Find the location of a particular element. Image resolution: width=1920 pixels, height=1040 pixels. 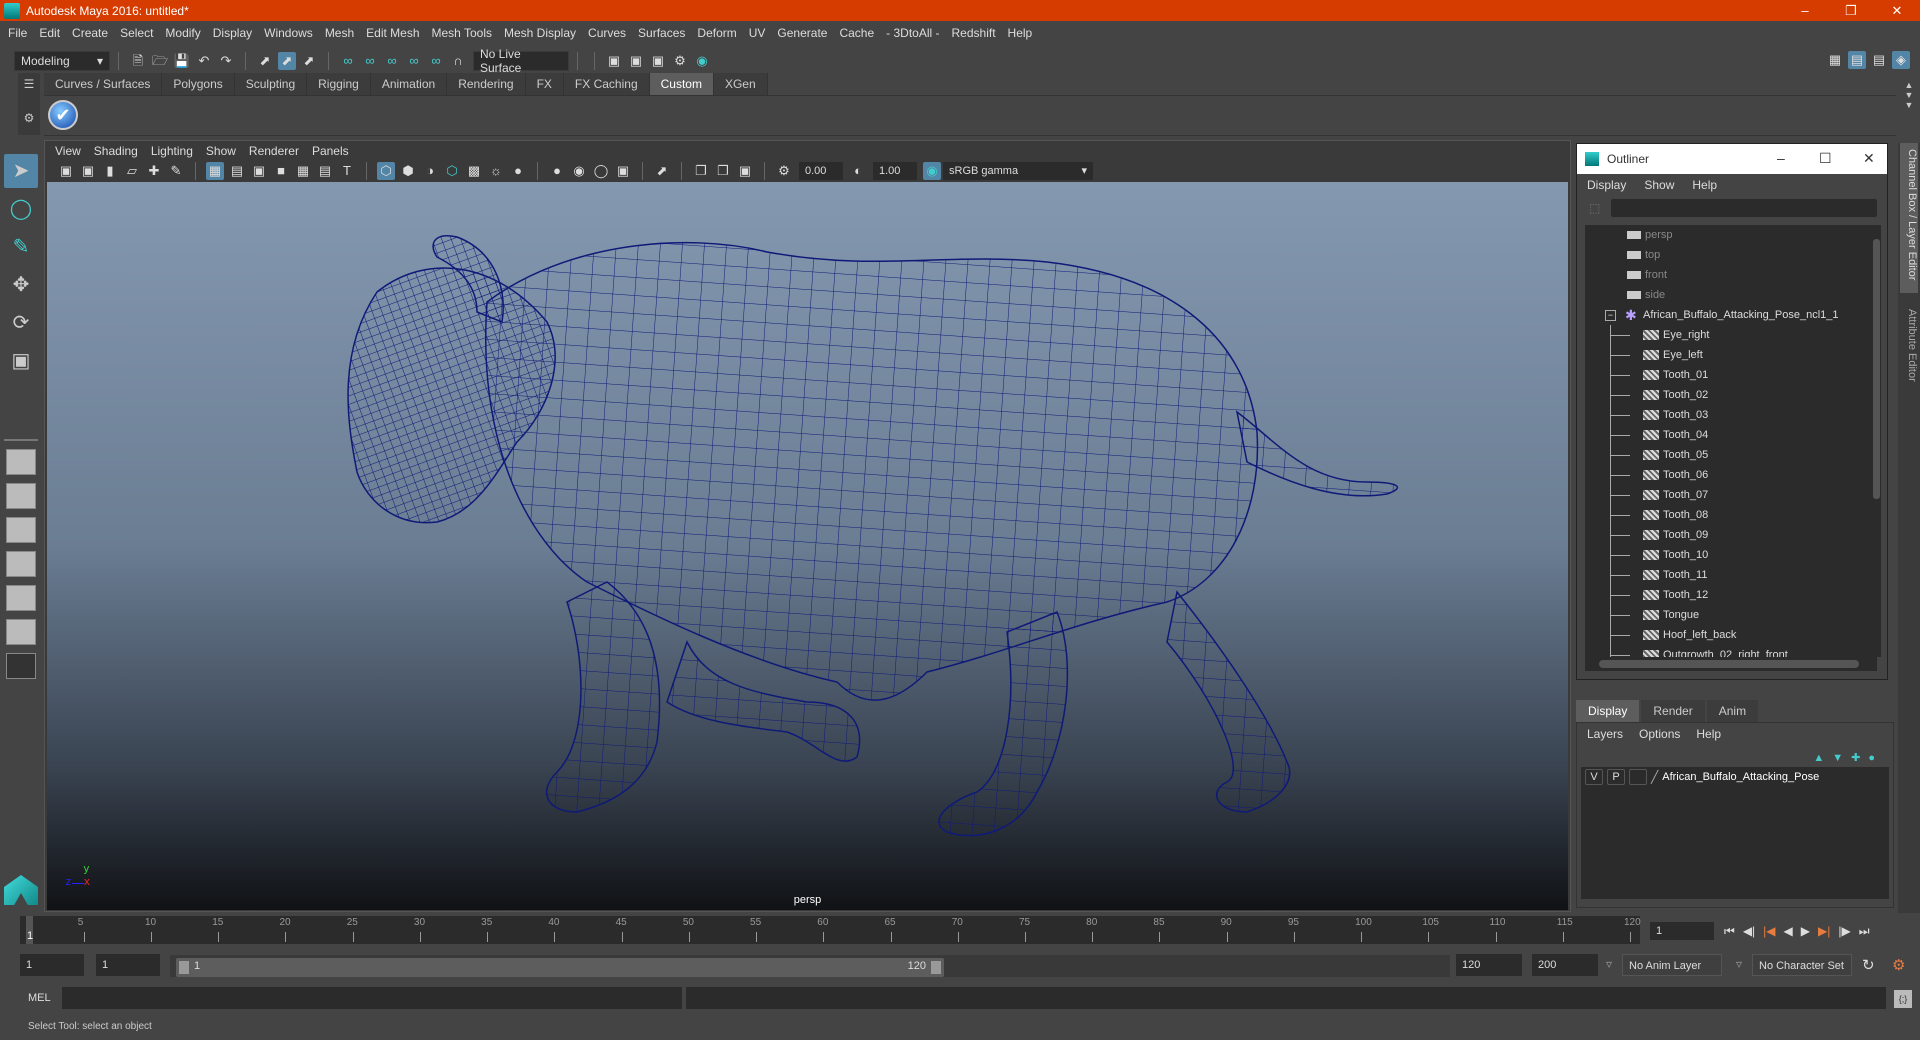

outliner-vertical-scrollbar is located at coordinates (1876, 441).